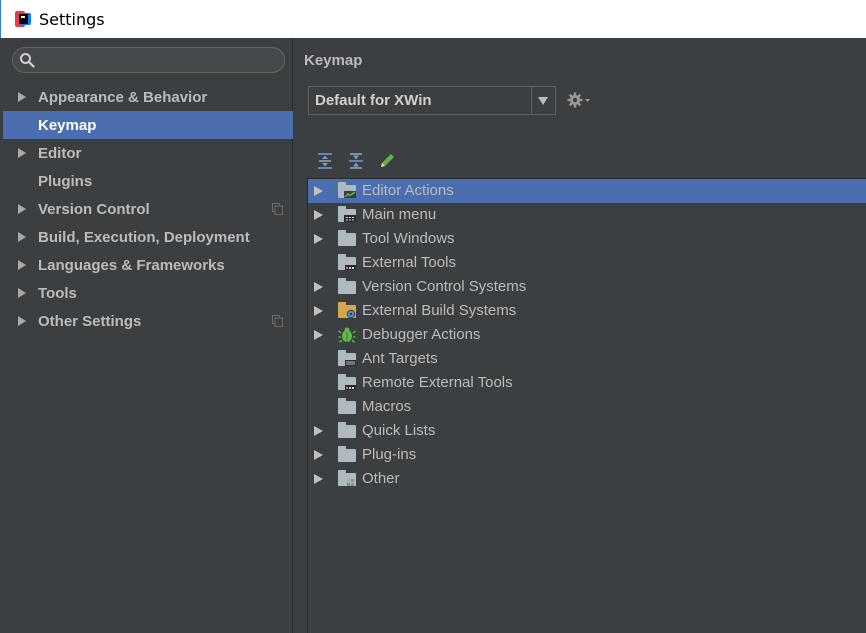 Image resolution: width=866 pixels, height=633 pixels. What do you see at coordinates (348, 214) in the screenshot?
I see `main-menu-folder-icon` at bounding box center [348, 214].